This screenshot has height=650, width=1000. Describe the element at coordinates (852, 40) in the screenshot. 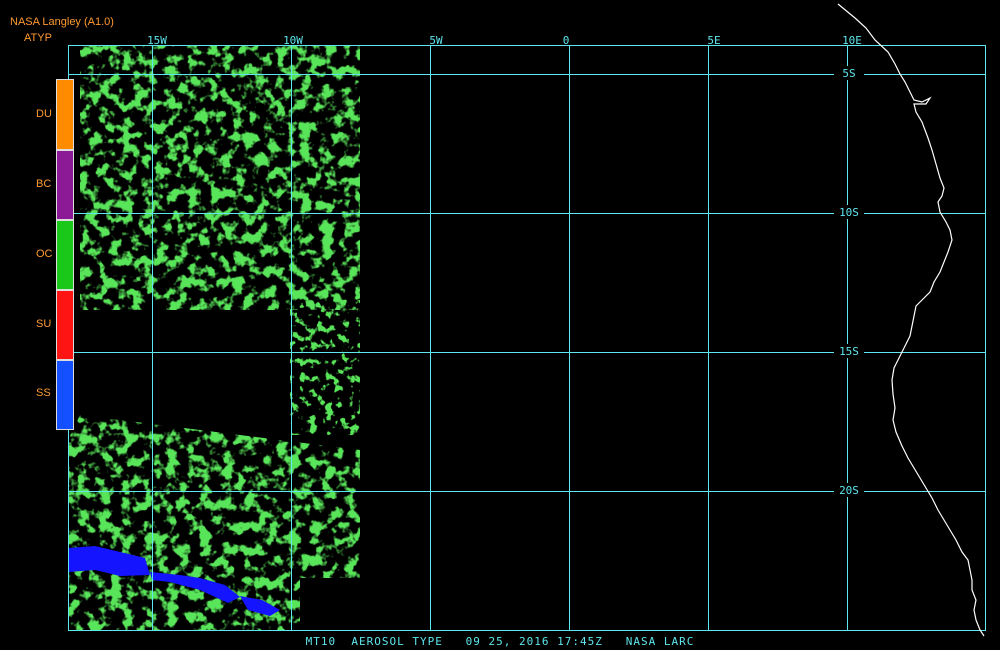

I see `lon-label: 10E` at that location.